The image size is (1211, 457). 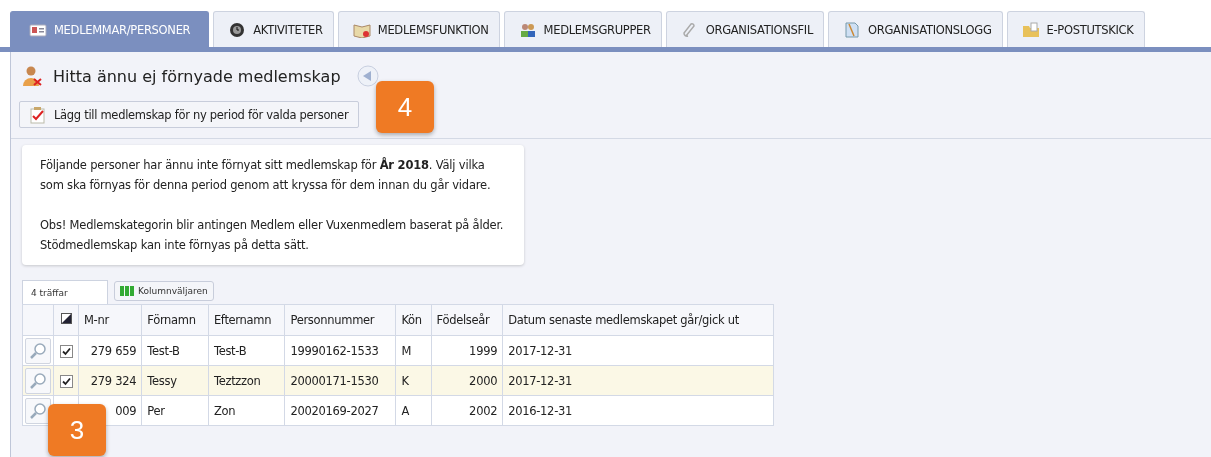 I want to click on tab: MEDLEMSFUNKTION, so click(x=418, y=29).